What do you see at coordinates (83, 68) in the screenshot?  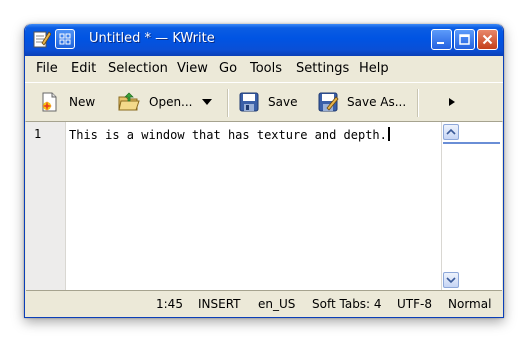 I see `menu-edit: Edit` at bounding box center [83, 68].